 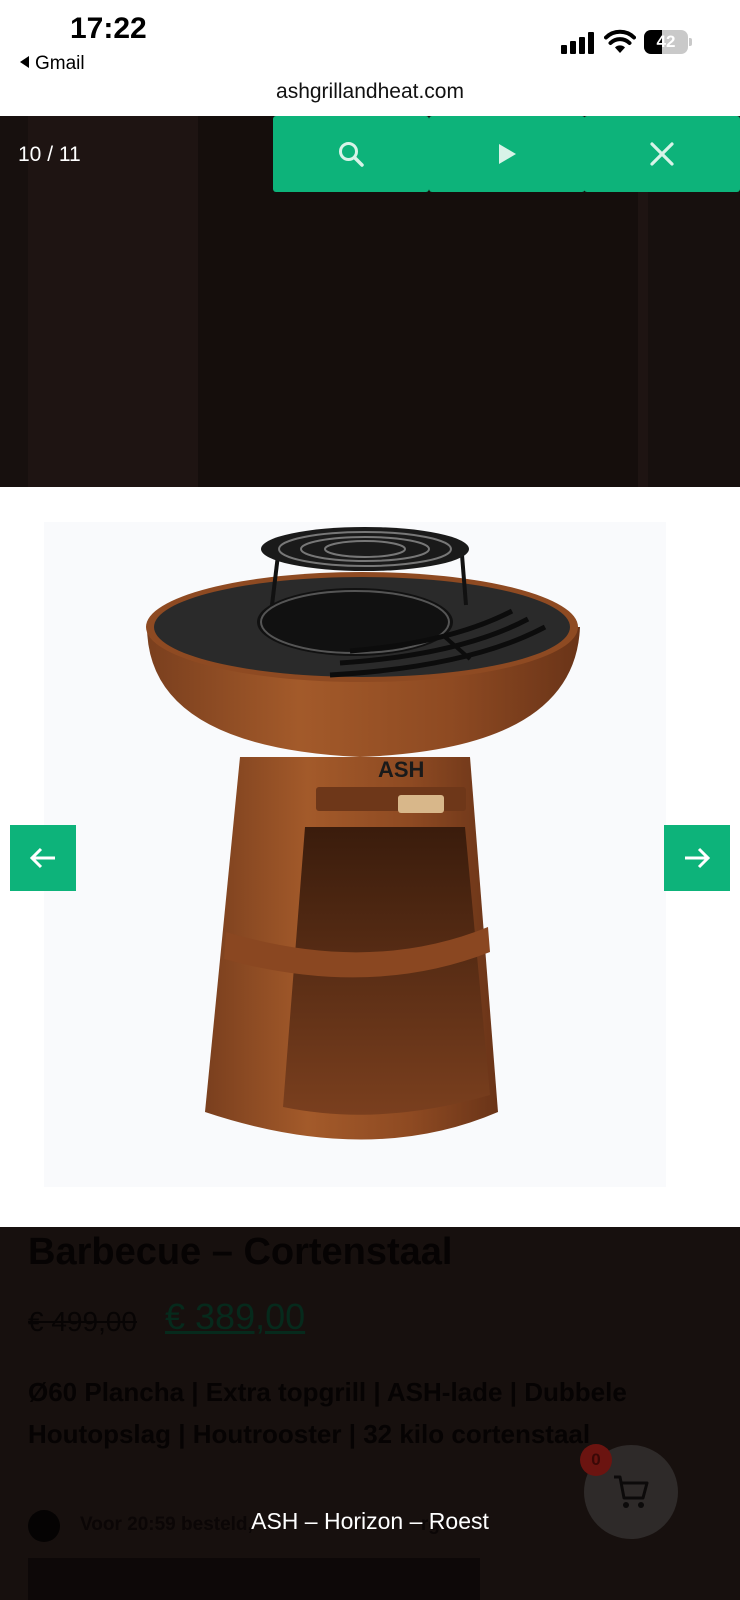 What do you see at coordinates (631, 1491) in the screenshot?
I see `cart-icon` at bounding box center [631, 1491].